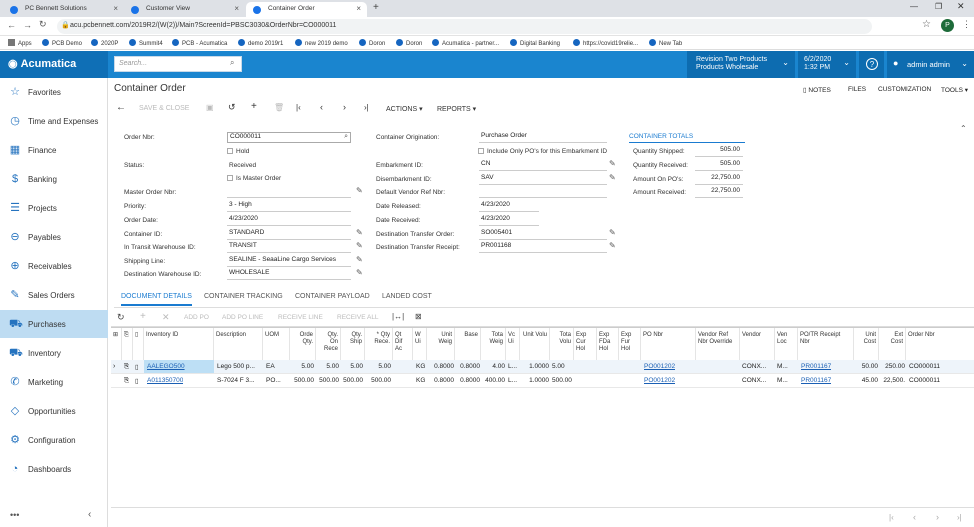 The image size is (974, 527). What do you see at coordinates (289, 234) in the screenshot?
I see `container-id-field: STANDARD` at bounding box center [289, 234].